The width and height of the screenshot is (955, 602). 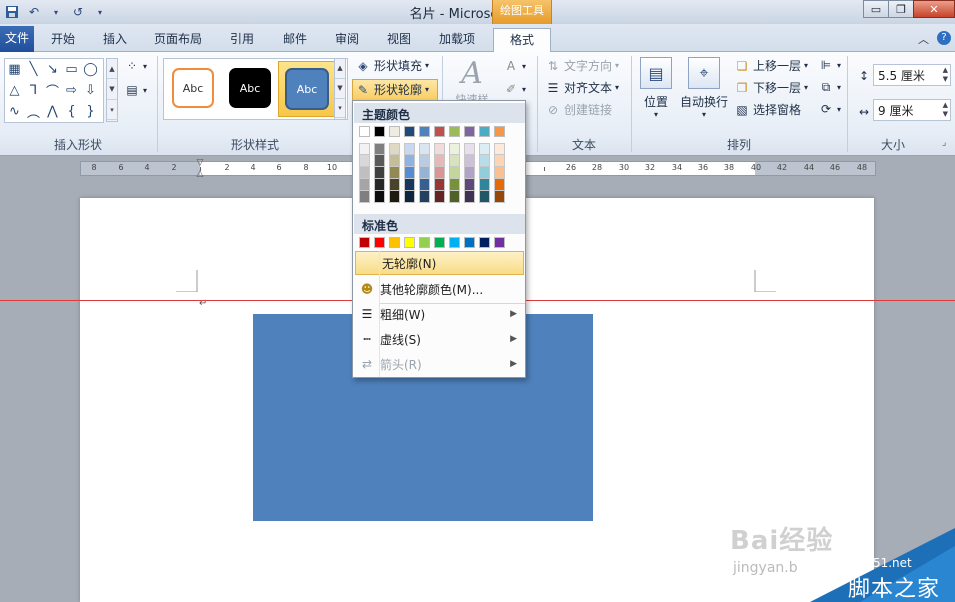 I want to click on draw-textbox-button: ▤ ▾, so click(x=135, y=90).